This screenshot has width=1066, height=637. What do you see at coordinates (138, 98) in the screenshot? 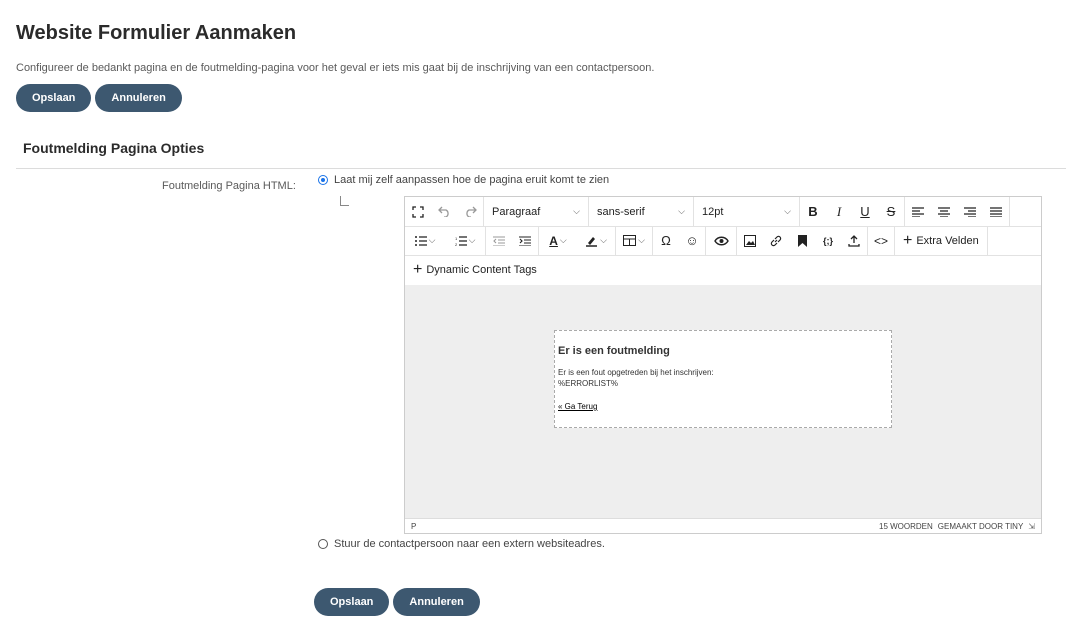
I see `cancel-button: Annuleren` at bounding box center [138, 98].